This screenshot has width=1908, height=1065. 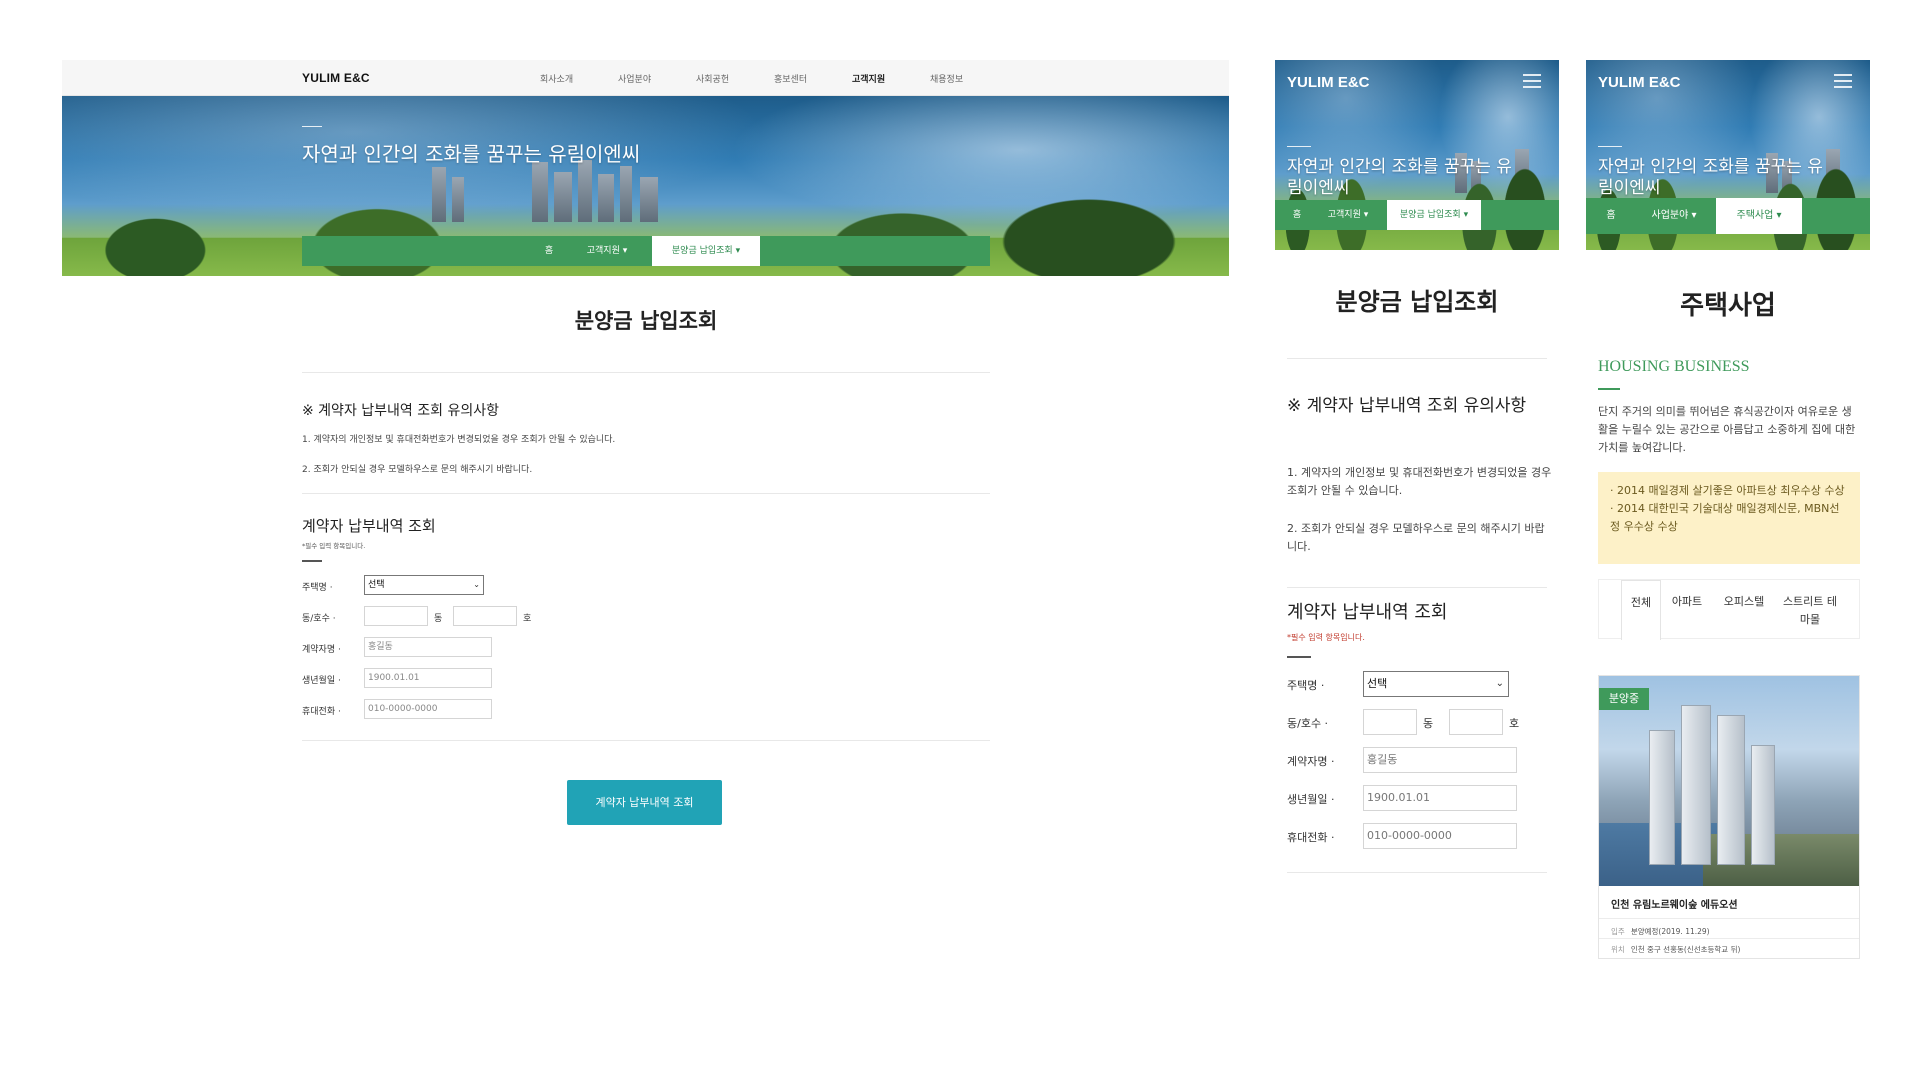 I want to click on menu-item-company: 회사소개, so click(x=579, y=78).